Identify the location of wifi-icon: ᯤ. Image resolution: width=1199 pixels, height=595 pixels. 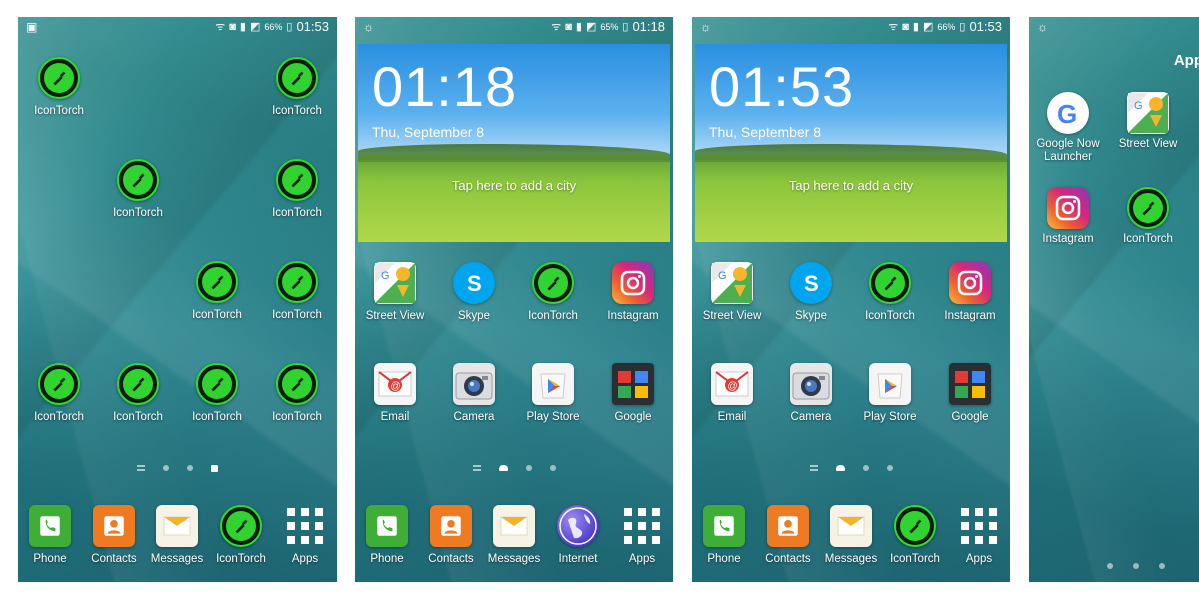
(556, 27).